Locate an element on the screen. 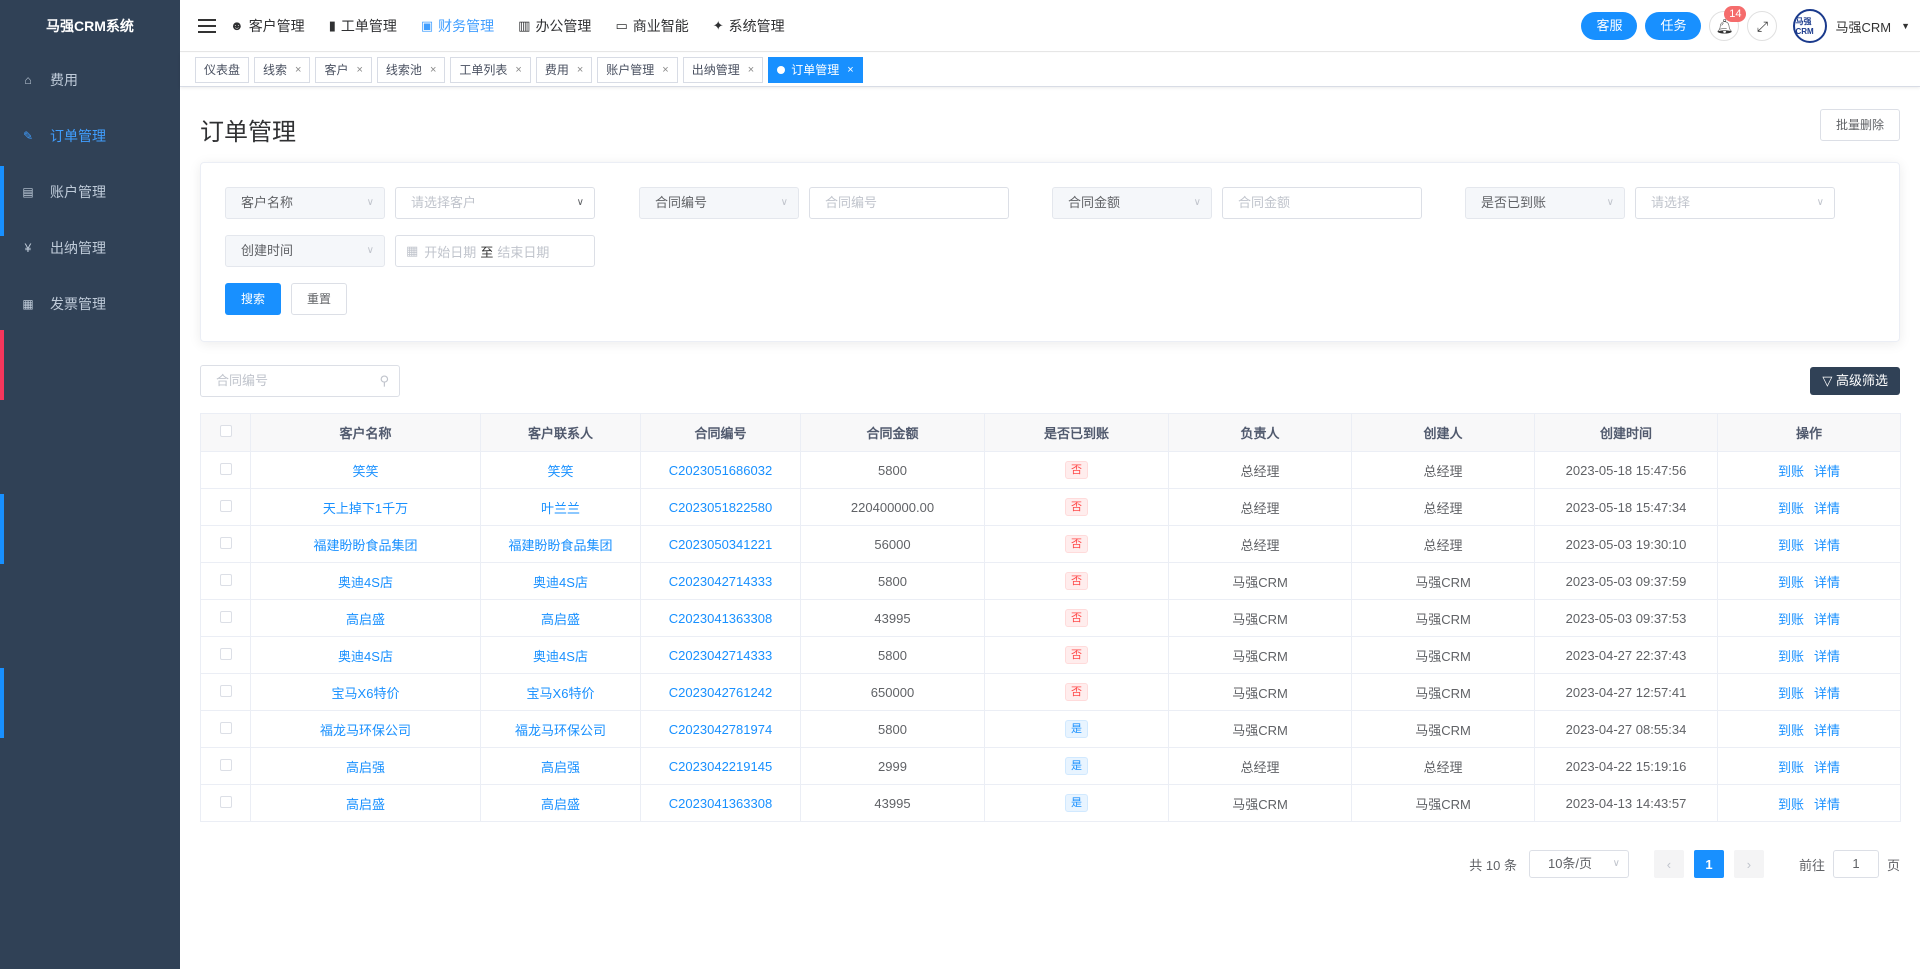 The height and width of the screenshot is (969, 1920). paid-select: 请选择 ∨ is located at coordinates (1735, 203).